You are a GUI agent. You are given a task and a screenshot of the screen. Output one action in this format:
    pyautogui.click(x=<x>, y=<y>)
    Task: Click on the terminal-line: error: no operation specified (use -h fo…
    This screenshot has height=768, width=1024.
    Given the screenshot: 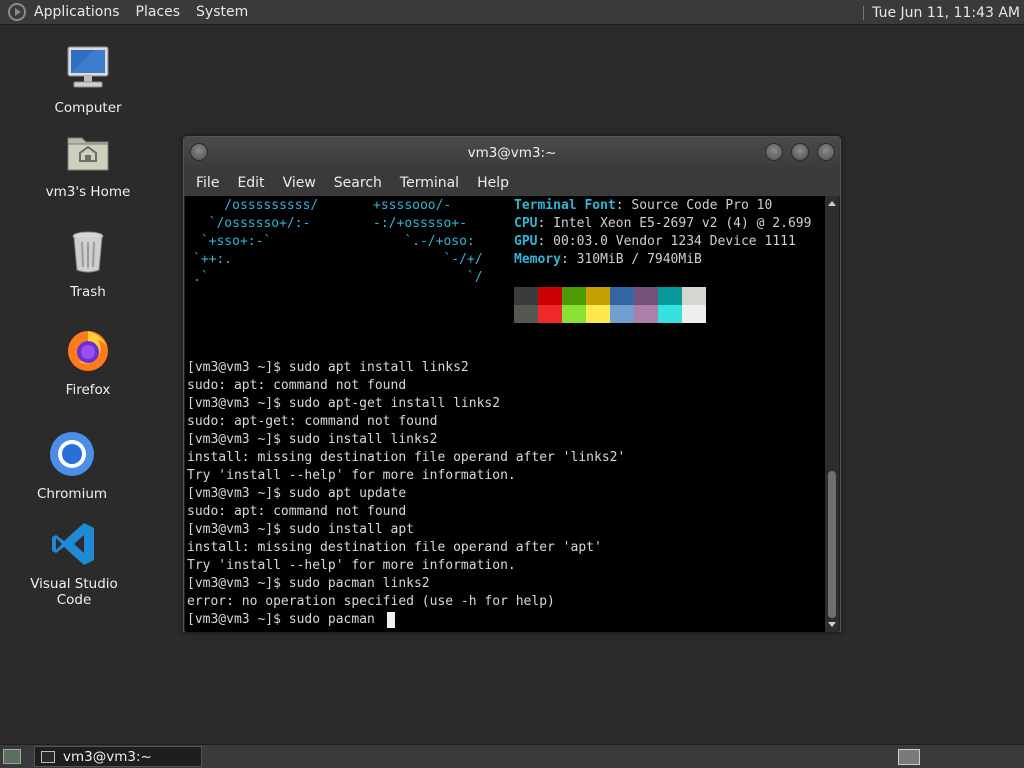 What is the action you would take?
    pyautogui.click(x=371, y=601)
    